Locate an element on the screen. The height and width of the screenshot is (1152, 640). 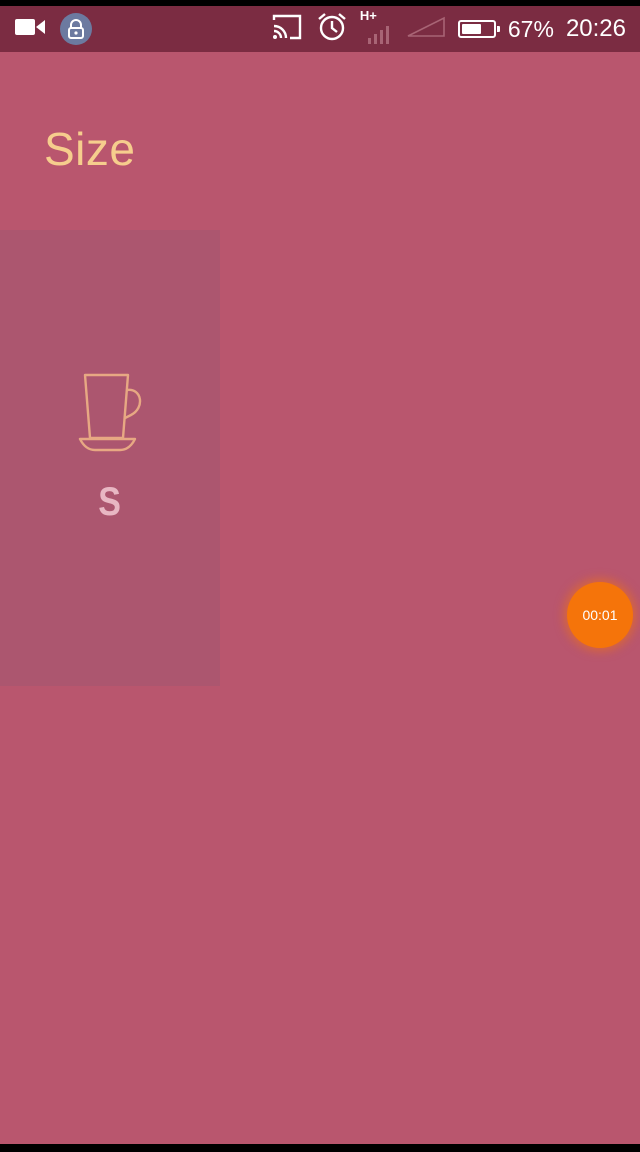
status-bar-right: H+ 67% 20:26 is located at coordinates (448, 28).